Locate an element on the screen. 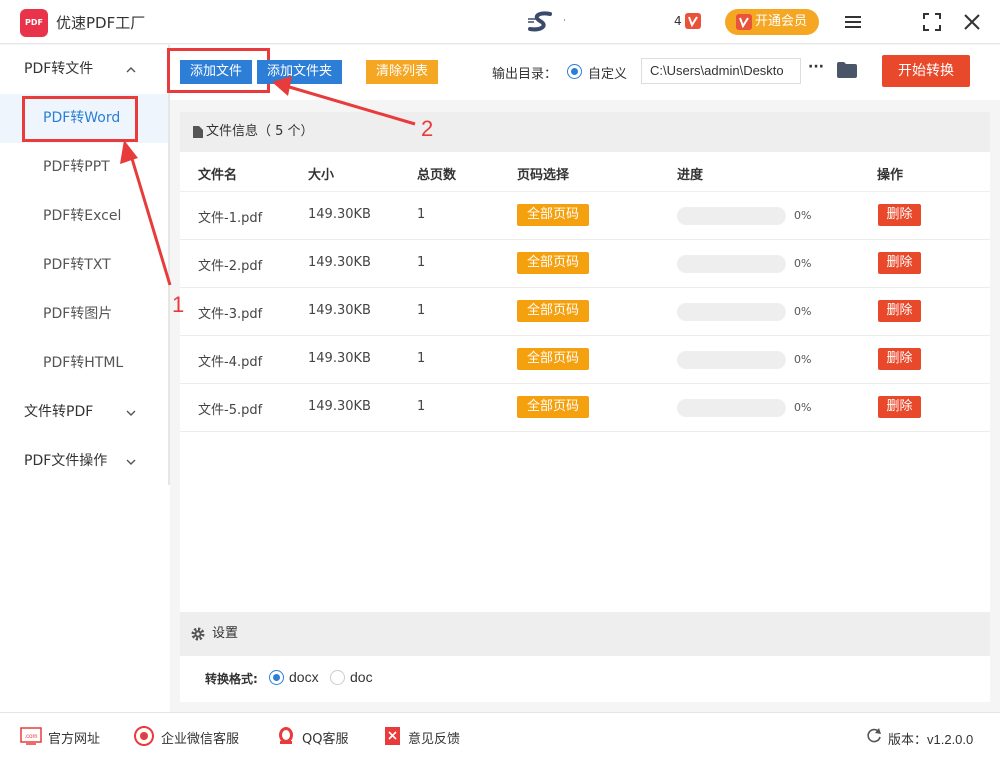 The image size is (1000, 760). table-row: 文件-3.pdf 149.30KB 1 全部页码 0% 删除 is located at coordinates (585, 312).